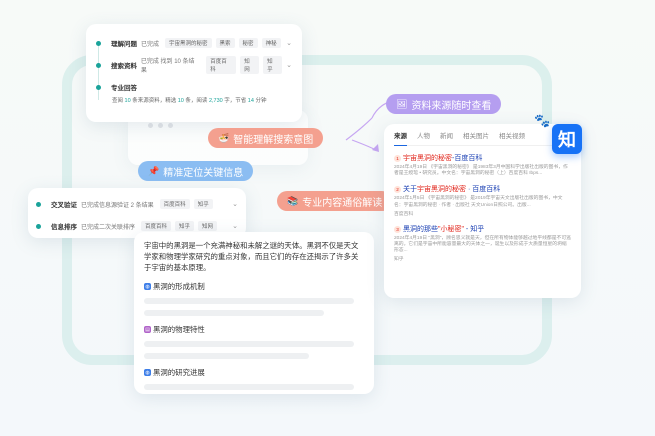  Describe the element at coordinates (124, 66) in the screenshot. I see `step-title: 搜索资料` at that location.